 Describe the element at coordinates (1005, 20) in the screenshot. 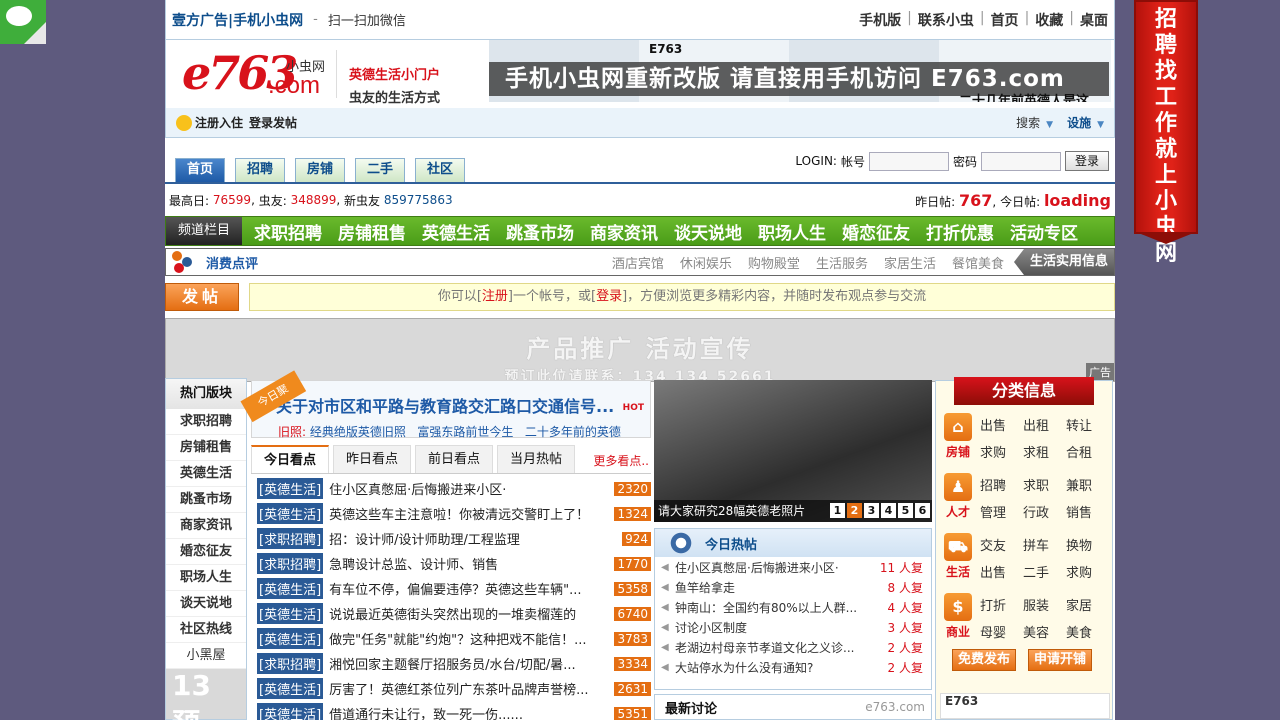

I see `link-home: 首页` at that location.